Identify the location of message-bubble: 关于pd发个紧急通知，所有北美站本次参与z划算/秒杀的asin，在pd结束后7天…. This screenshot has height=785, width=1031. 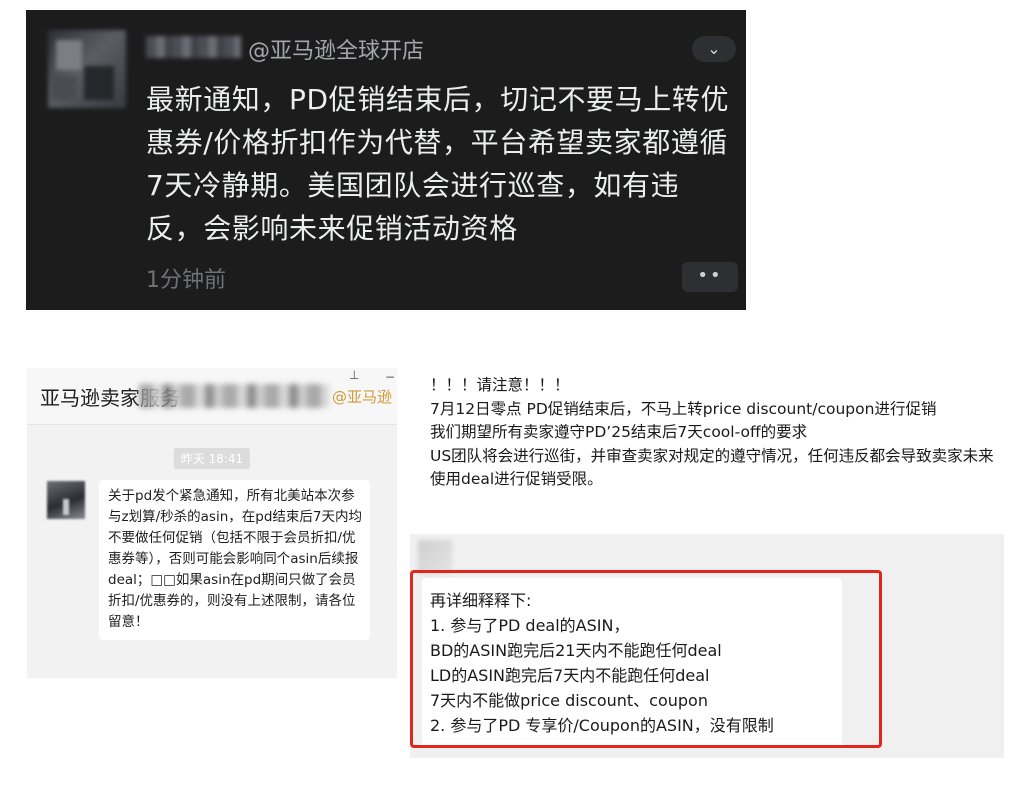
(234, 560).